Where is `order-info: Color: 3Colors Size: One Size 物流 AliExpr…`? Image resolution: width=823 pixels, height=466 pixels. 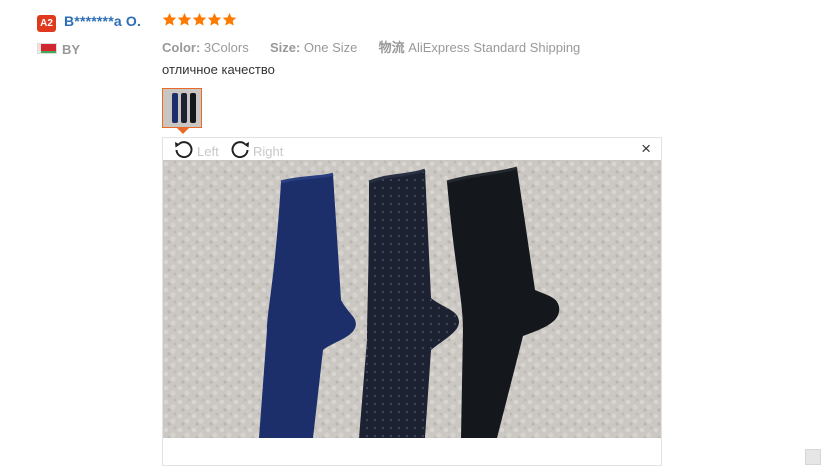
order-info: Color: 3Colors Size: One Size 物流 AliExpr… is located at coordinates (371, 46).